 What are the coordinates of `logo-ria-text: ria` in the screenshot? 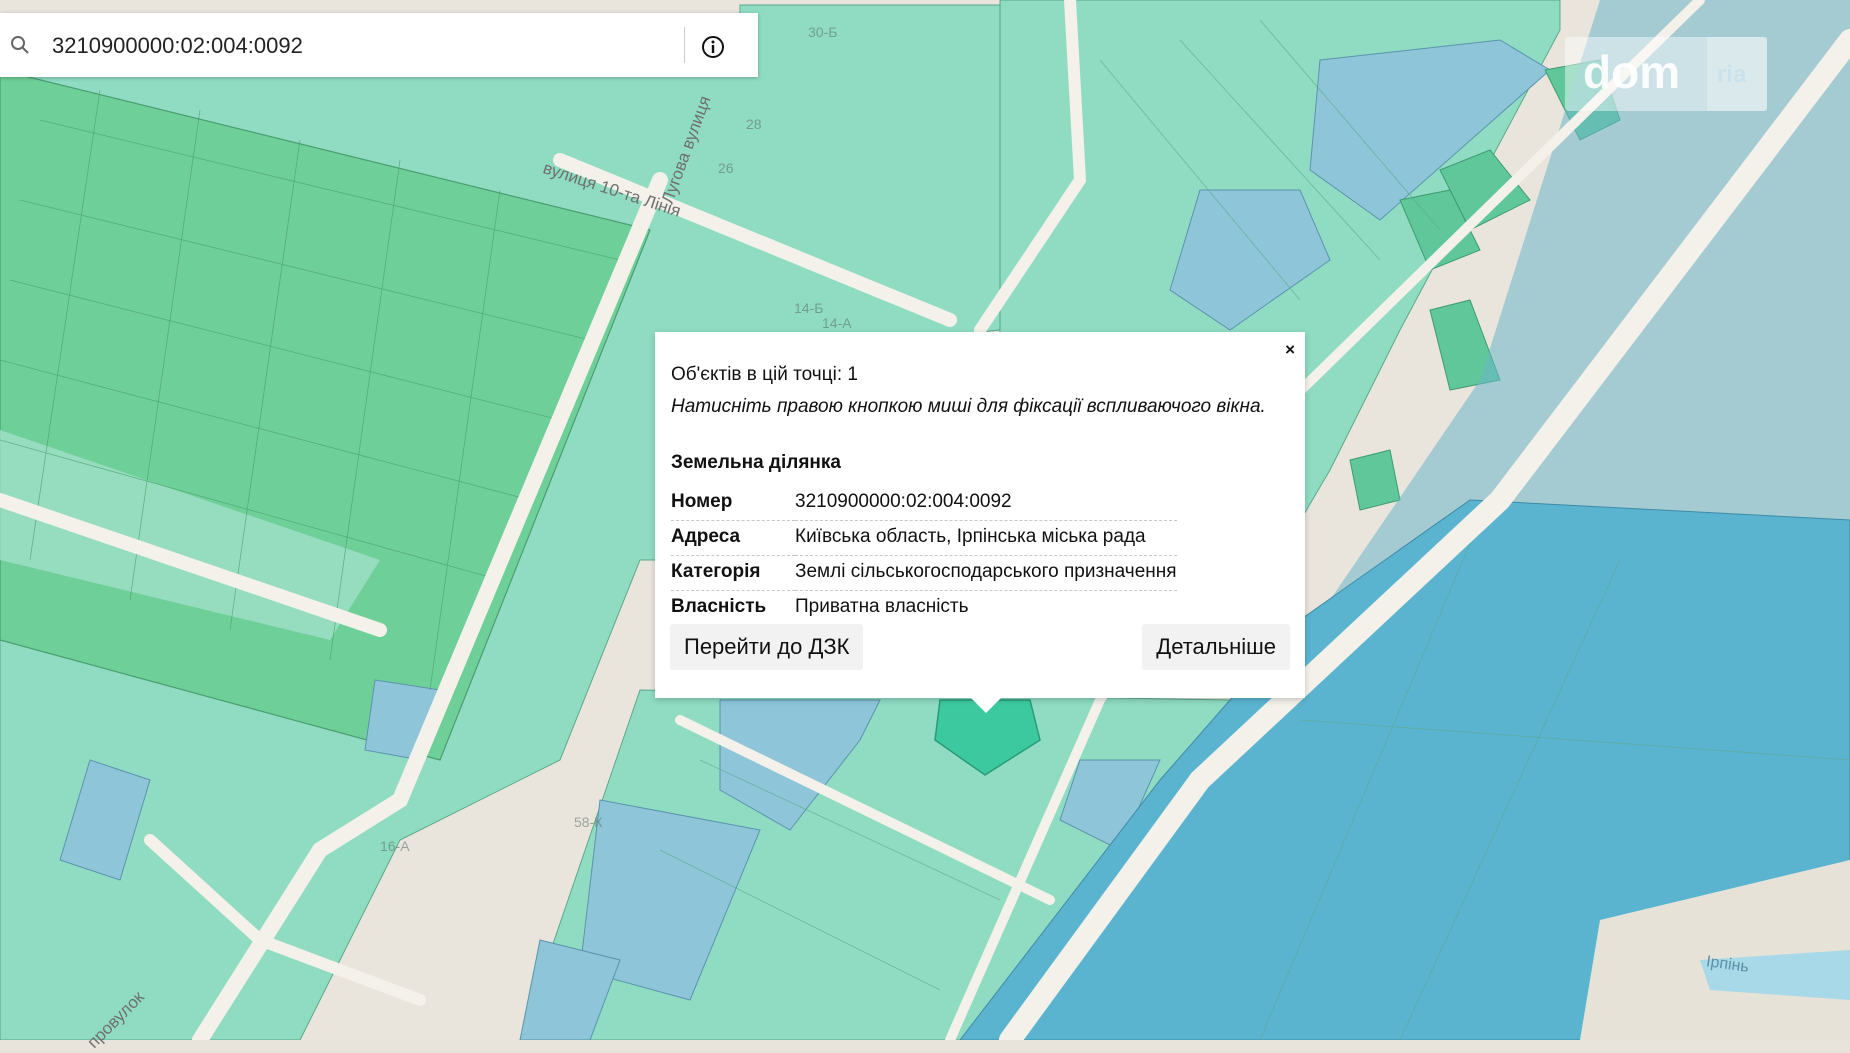 It's located at (1732, 74).